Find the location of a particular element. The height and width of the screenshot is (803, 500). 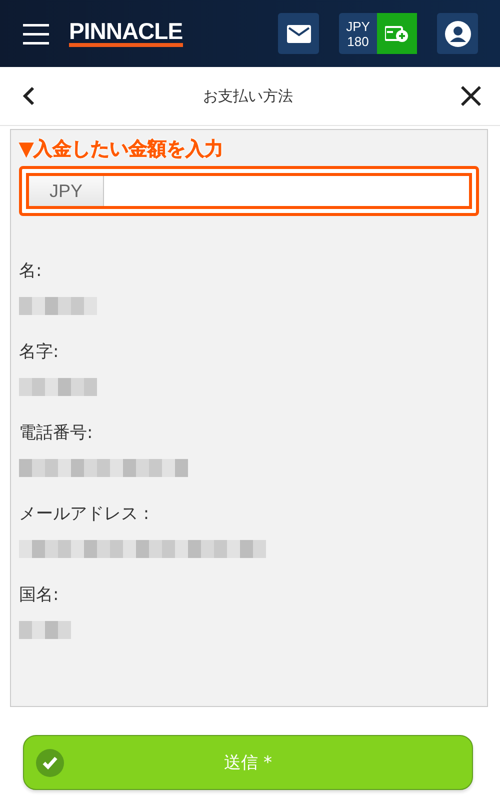

deposit-button is located at coordinates (397, 33).